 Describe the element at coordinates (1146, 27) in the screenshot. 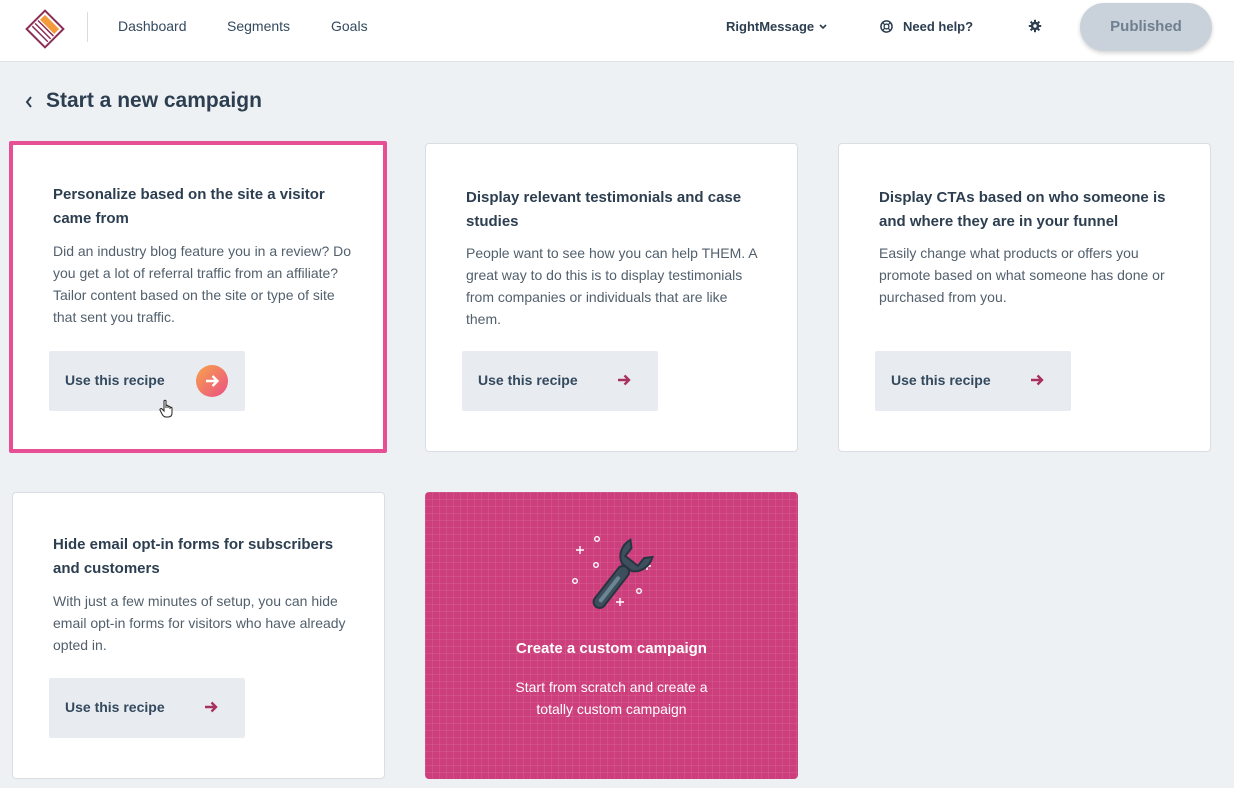

I see `published-button: Published` at that location.